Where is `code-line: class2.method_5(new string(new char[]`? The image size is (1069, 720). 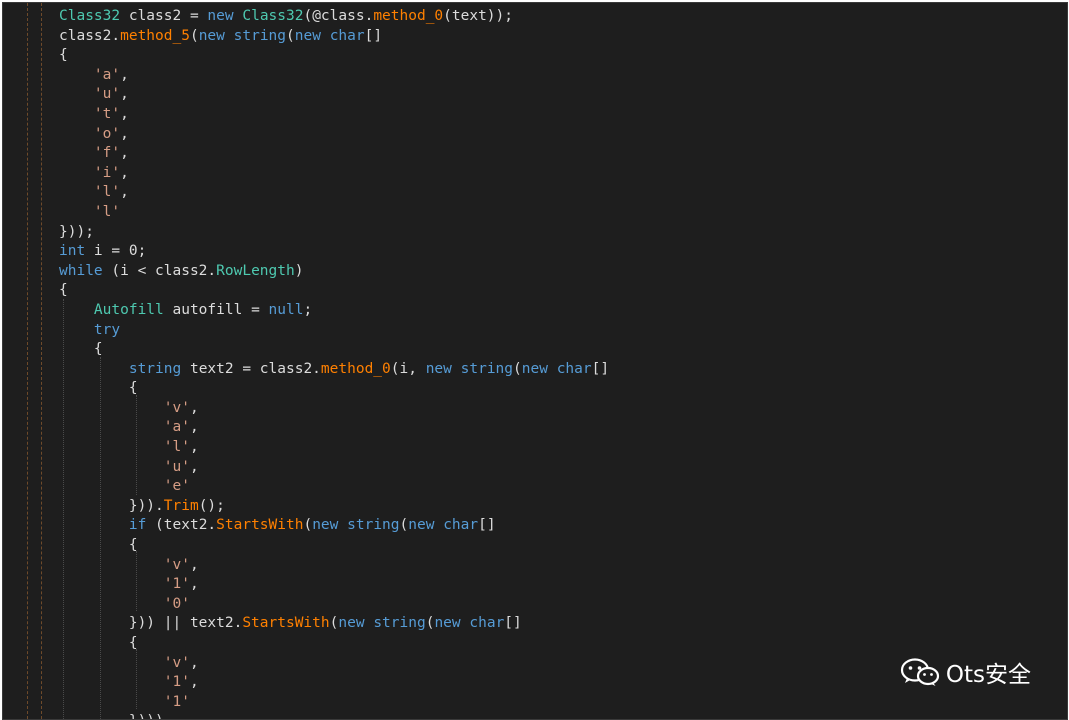
code-line: class2.method_5(new string(new char[] is located at coordinates (334, 37).